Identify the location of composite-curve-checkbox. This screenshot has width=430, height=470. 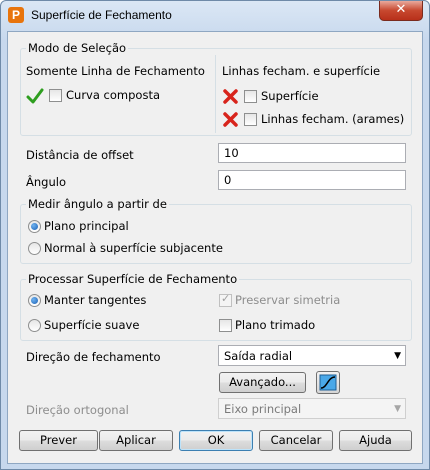
(55, 95).